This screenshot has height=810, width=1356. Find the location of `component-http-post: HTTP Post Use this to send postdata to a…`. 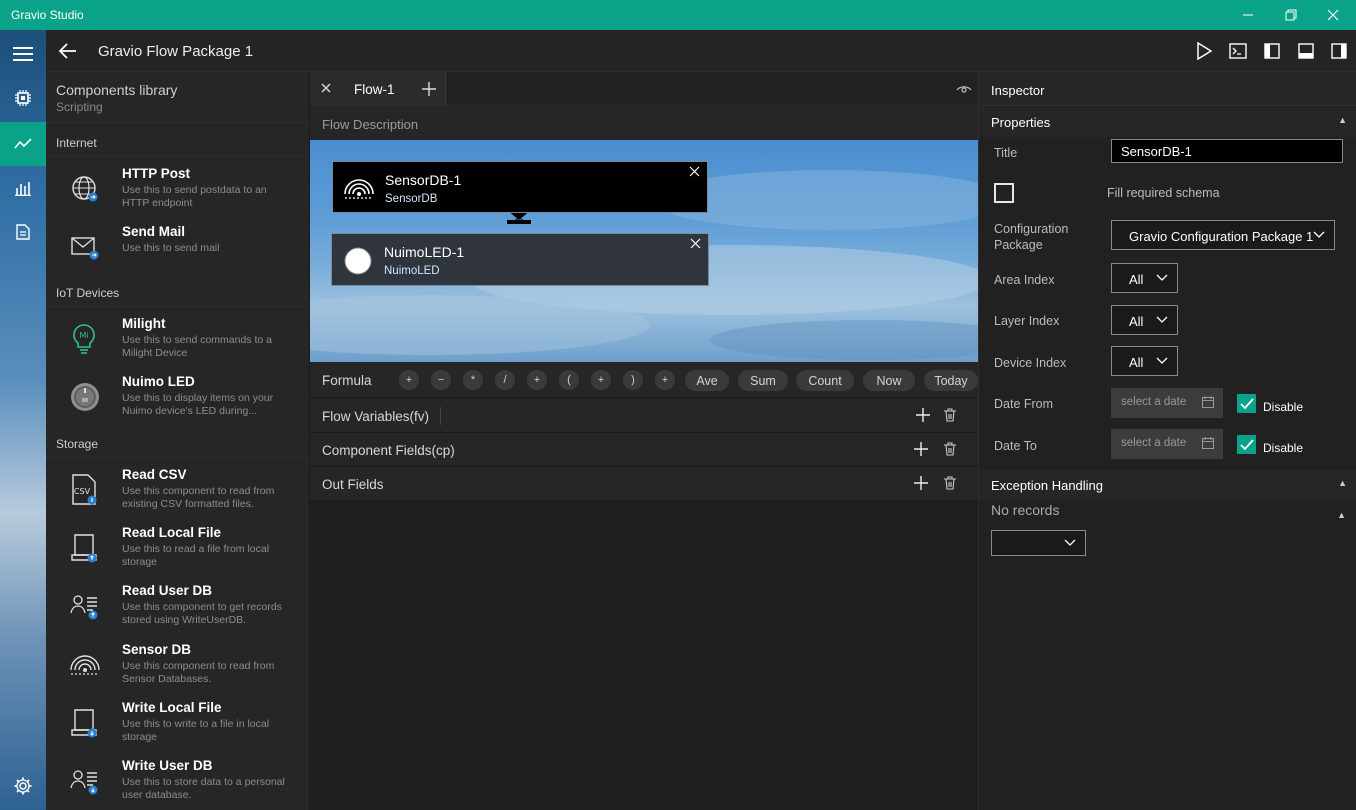

component-http-post: HTTP Post Use this to send postdata to a… is located at coordinates (177, 188).